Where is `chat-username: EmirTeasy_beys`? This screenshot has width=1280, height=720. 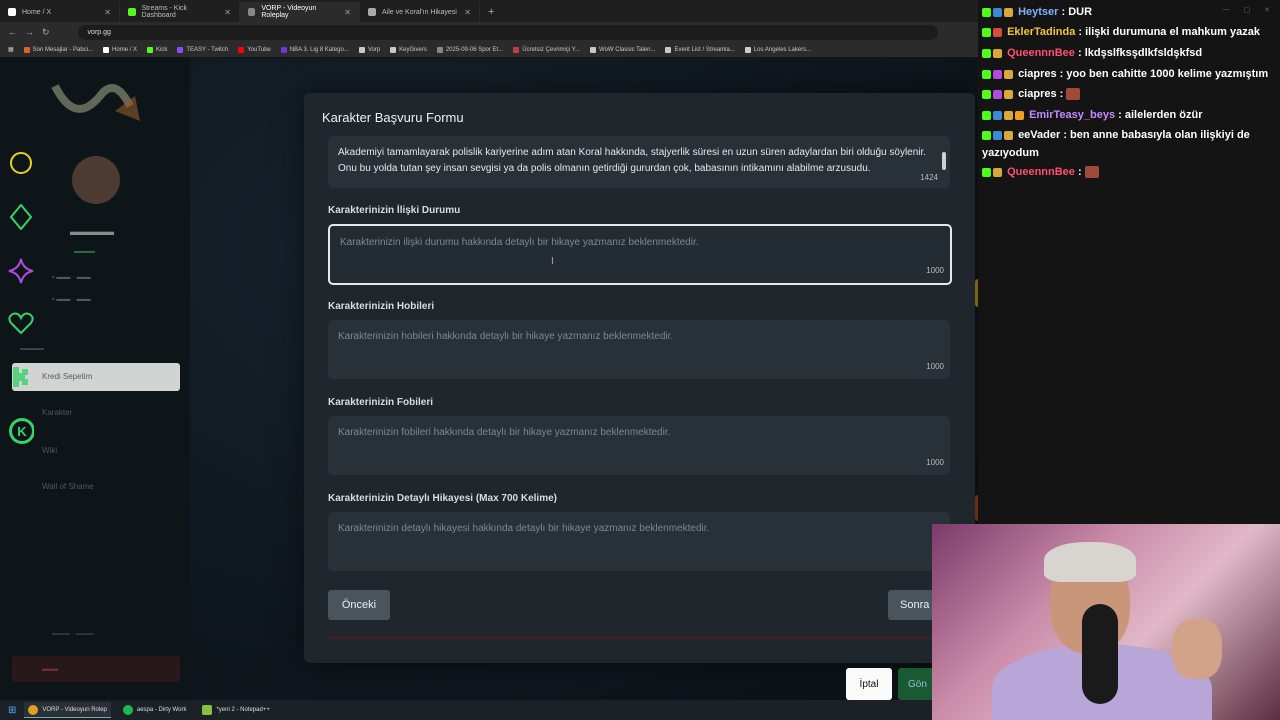 chat-username: EmirTeasy_beys is located at coordinates (1072, 115).